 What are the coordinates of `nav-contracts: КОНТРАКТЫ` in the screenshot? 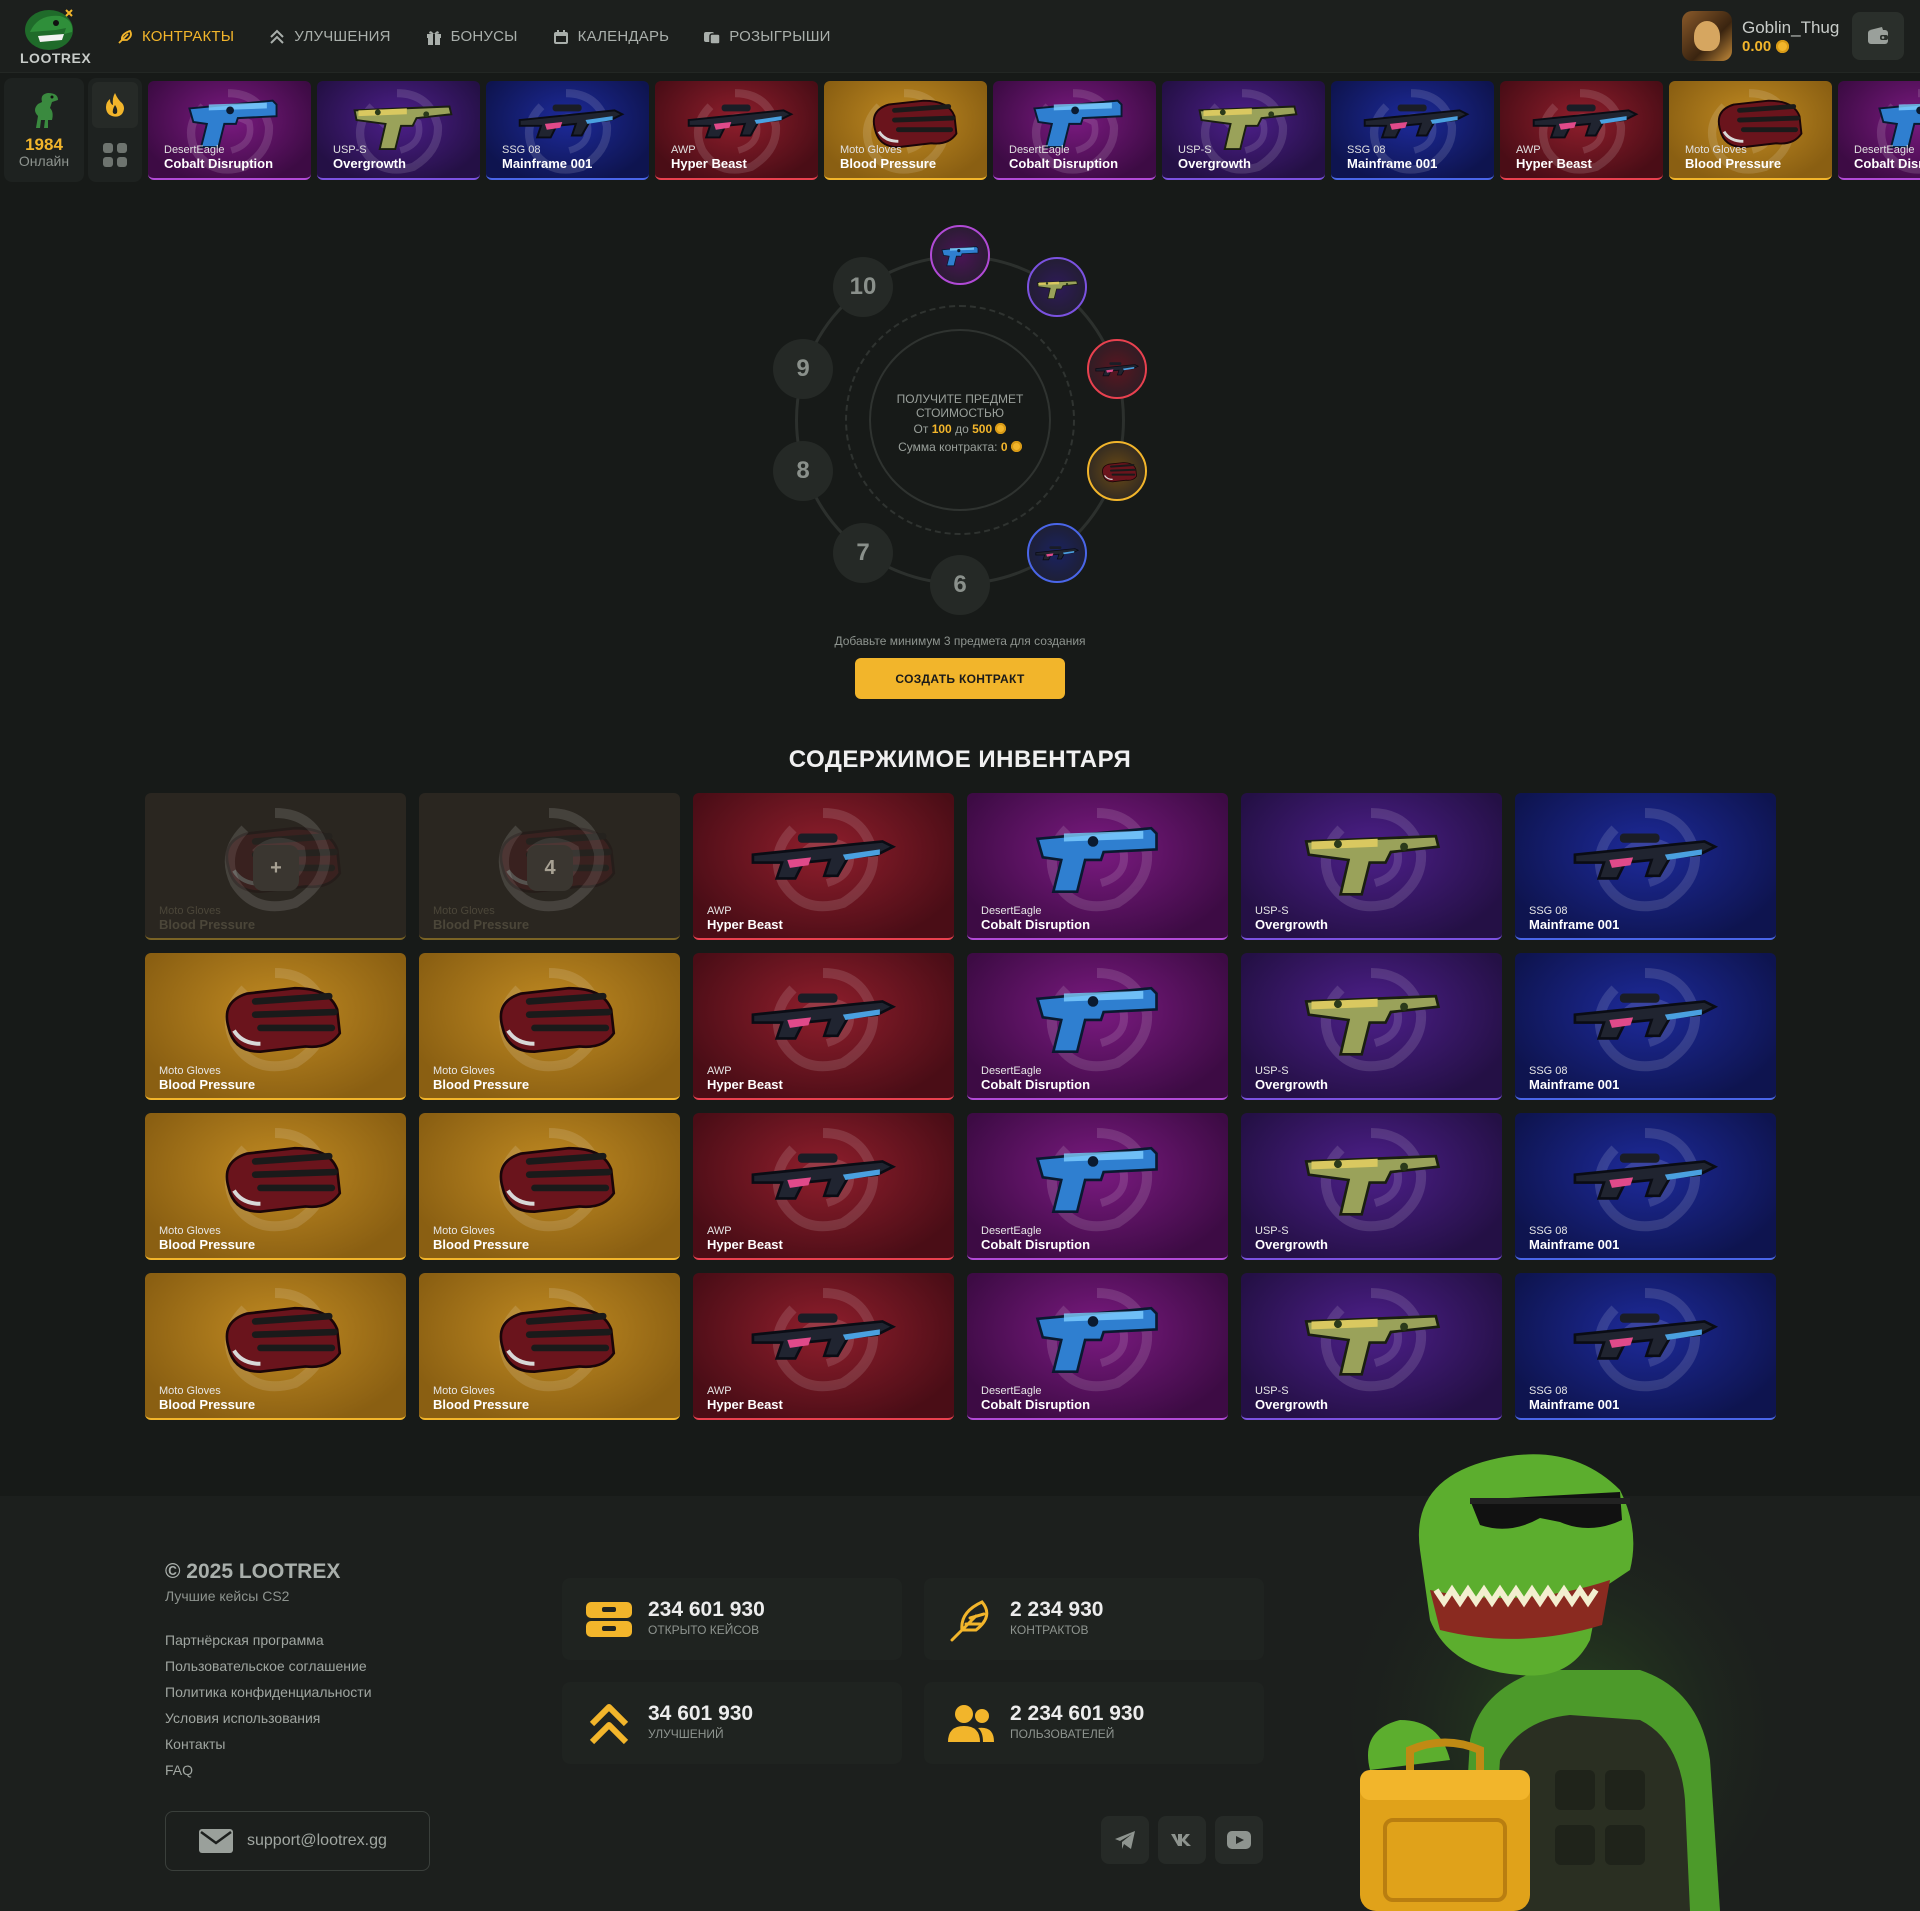 It's located at (175, 37).